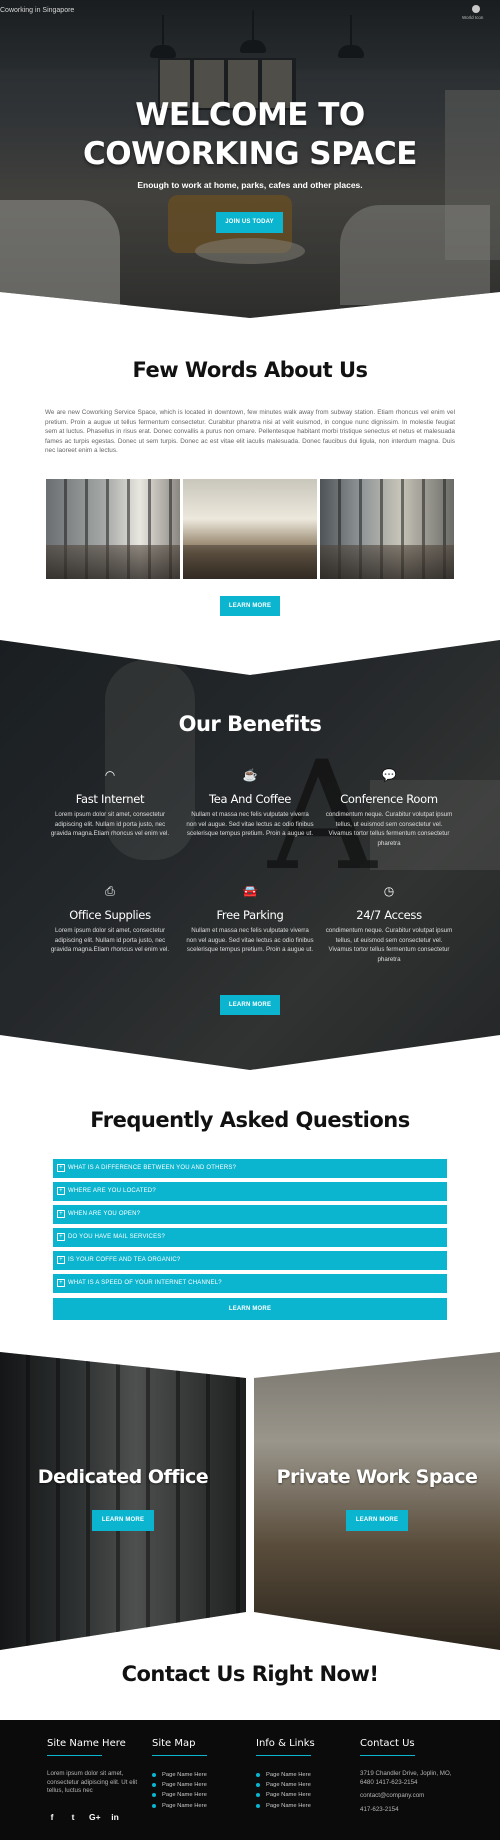 The height and width of the screenshot is (1840, 500). Describe the element at coordinates (104, 1214) in the screenshot. I see `faq-question: WHEN ARE YOU OPEN?` at that location.